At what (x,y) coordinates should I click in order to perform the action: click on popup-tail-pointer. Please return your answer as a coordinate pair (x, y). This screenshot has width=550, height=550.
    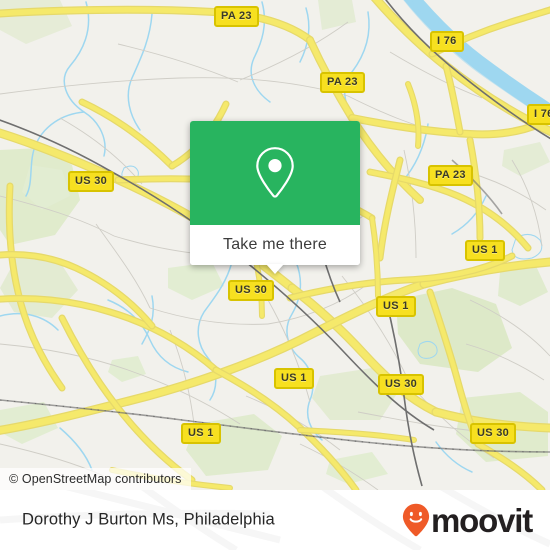
    Looking at the image, I should click on (275, 269).